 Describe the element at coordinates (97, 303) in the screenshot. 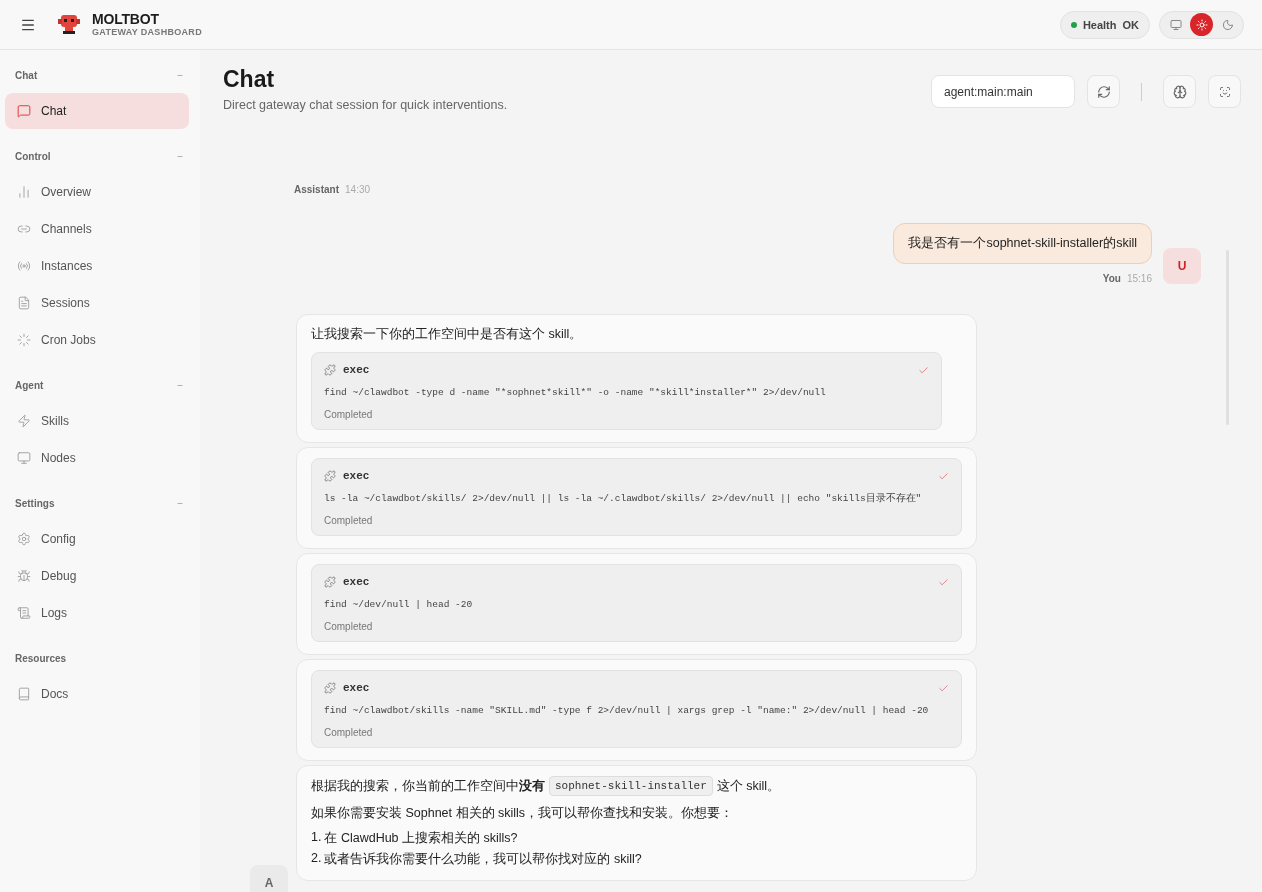

I see `nav-item: Sessions` at that location.